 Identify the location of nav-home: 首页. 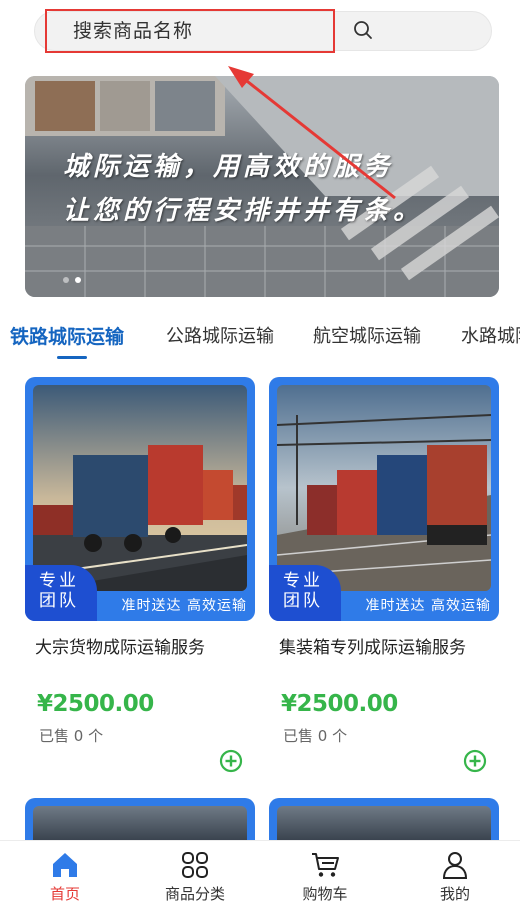
(65, 872).